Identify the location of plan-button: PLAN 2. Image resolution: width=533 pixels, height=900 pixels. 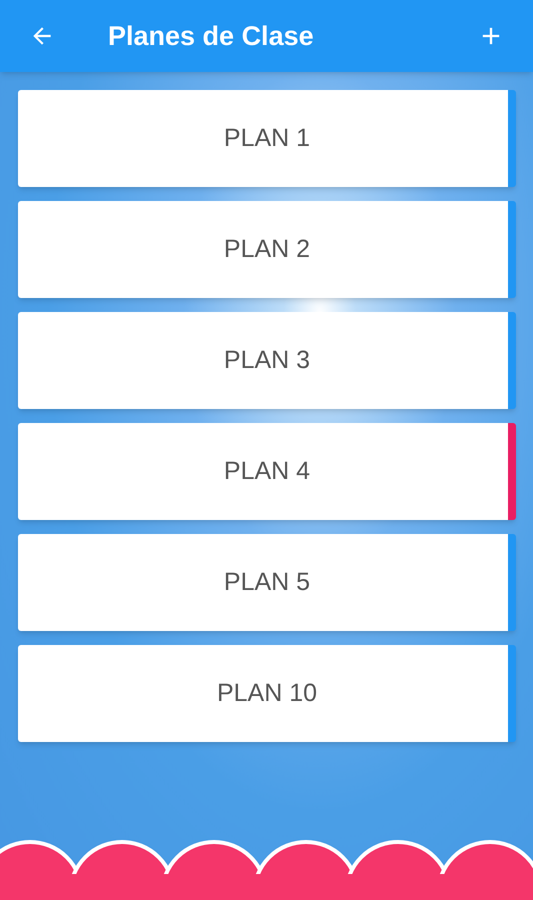
(267, 249).